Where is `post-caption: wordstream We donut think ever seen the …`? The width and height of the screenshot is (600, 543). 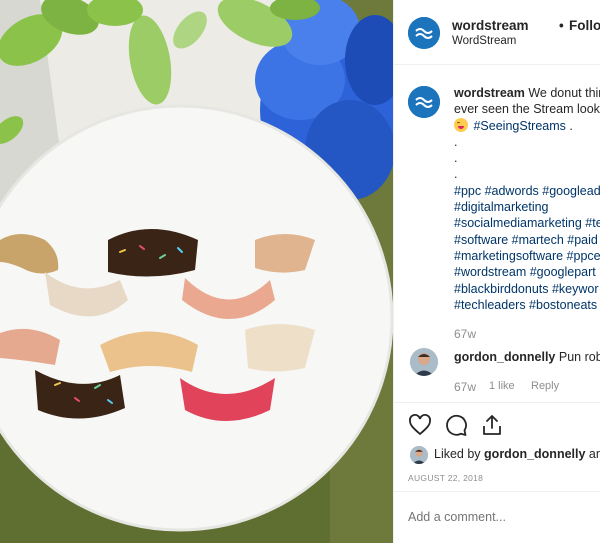
post-caption: wordstream We donut think ever seen the … is located at coordinates (527, 199).